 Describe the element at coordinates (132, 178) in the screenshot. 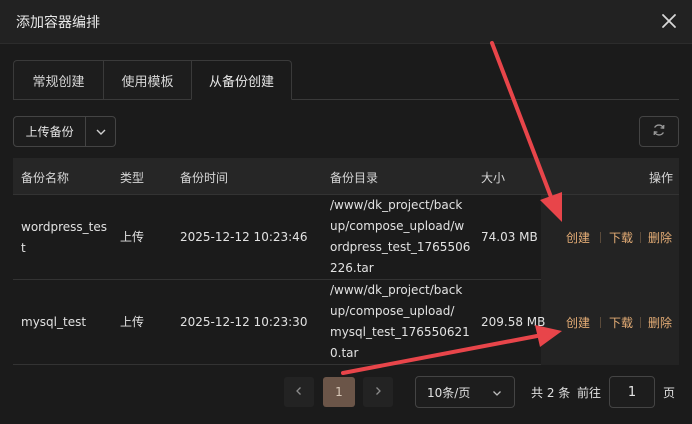

I see `column-header-type: 类型` at that location.